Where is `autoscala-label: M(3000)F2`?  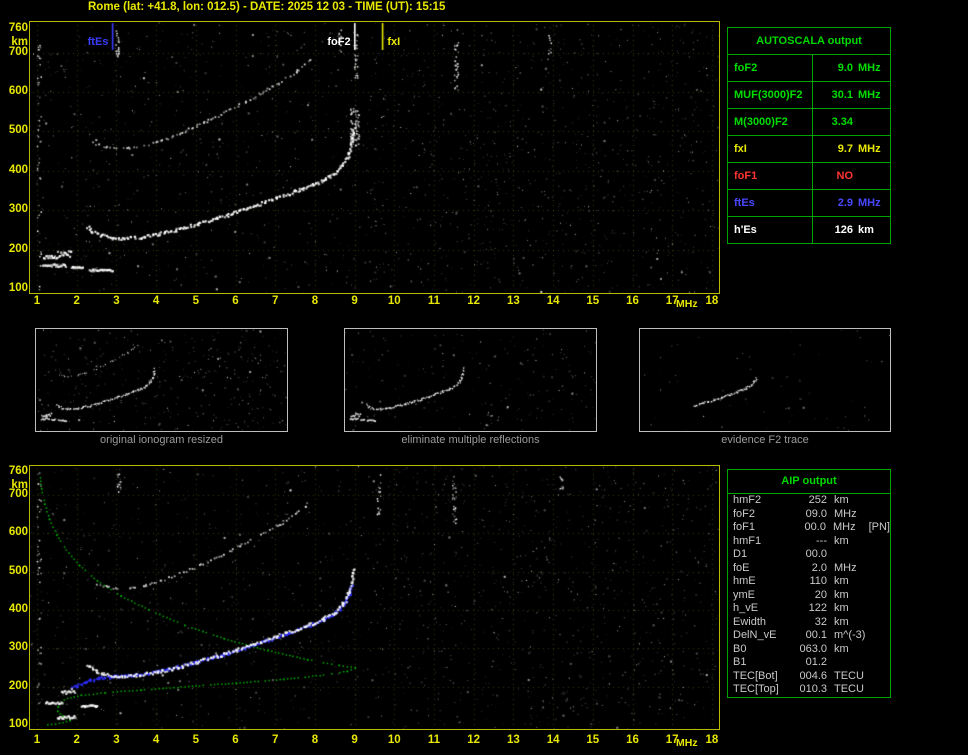 autoscala-label: M(3000)F2 is located at coordinates (770, 122).